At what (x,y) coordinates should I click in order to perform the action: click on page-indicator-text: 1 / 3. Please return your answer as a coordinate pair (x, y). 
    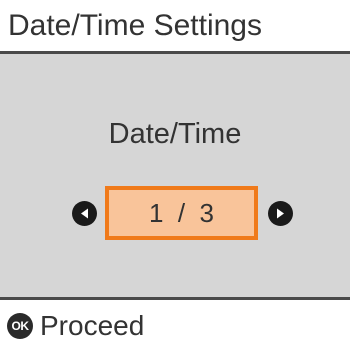
    Looking at the image, I should click on (181, 212).